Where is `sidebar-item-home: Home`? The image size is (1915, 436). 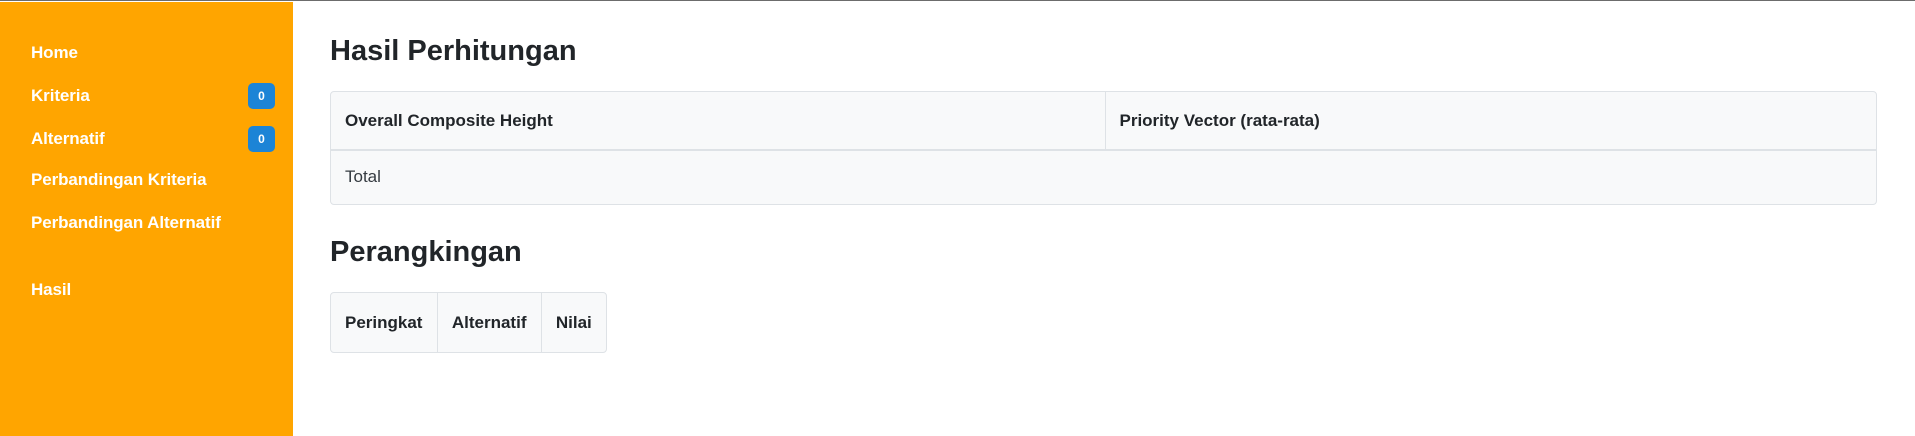 sidebar-item-home: Home is located at coordinates (153, 53).